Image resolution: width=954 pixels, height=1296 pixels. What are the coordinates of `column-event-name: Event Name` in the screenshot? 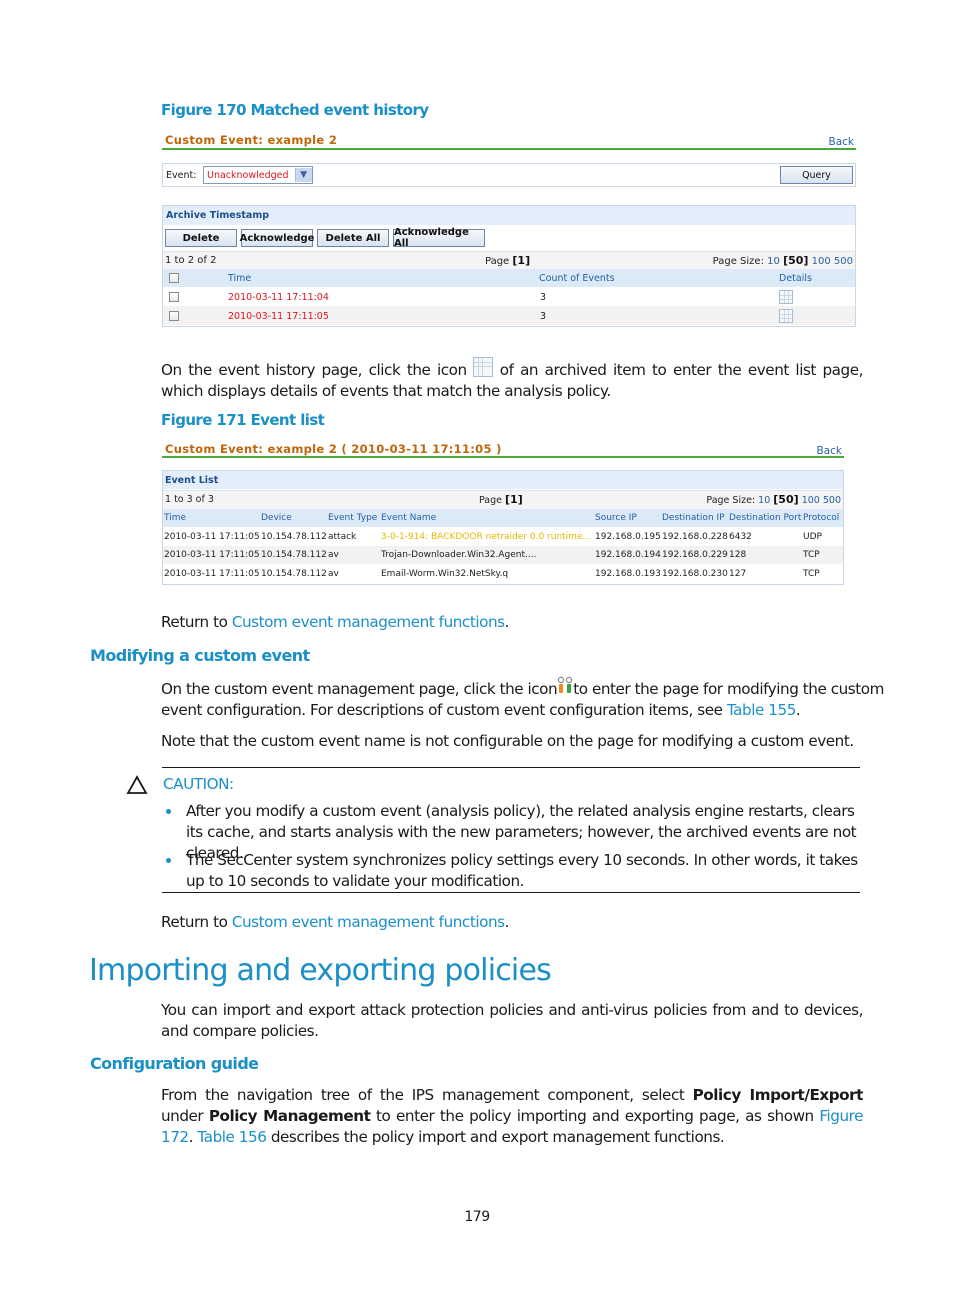 It's located at (408, 518).